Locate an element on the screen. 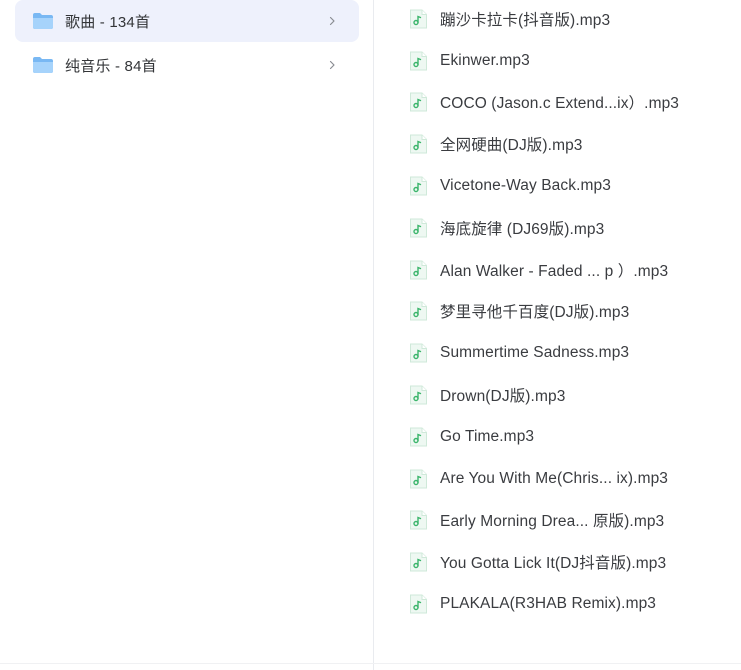 The height and width of the screenshot is (670, 741). file-list-item: Ekinwer.mp3 is located at coordinates (574, 61).